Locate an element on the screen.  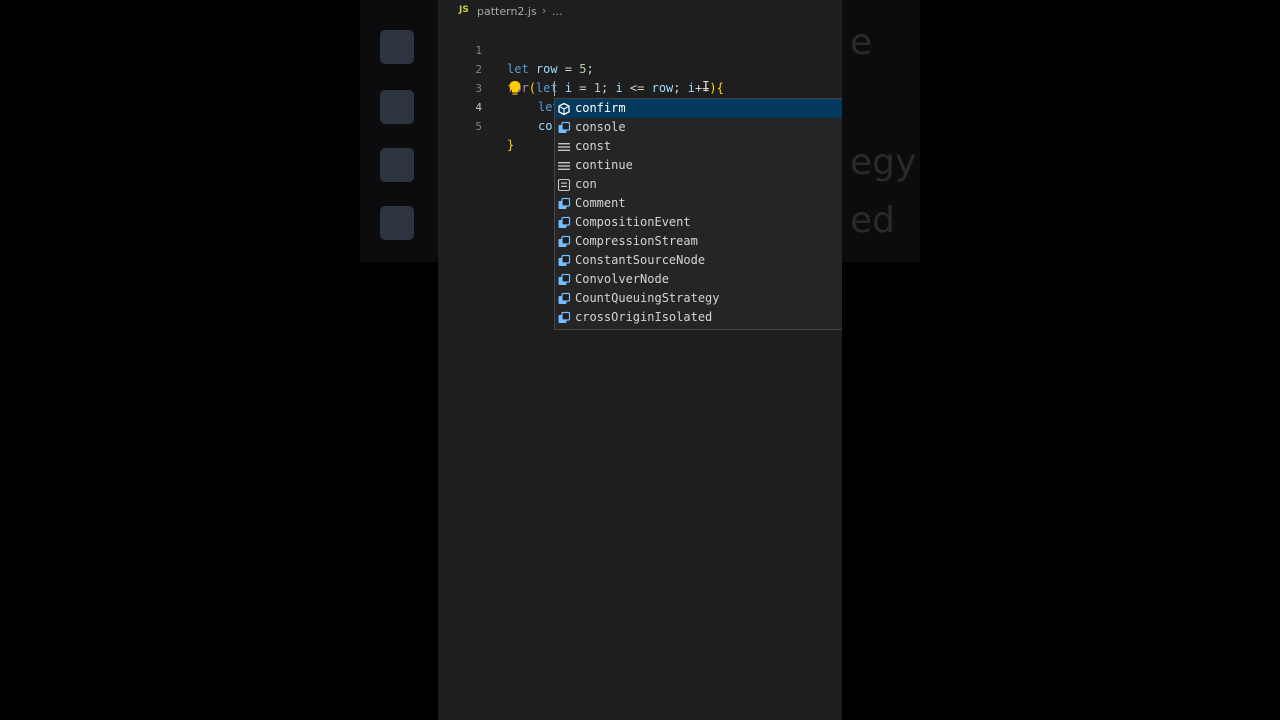
ghost-text: e is located at coordinates (861, 42).